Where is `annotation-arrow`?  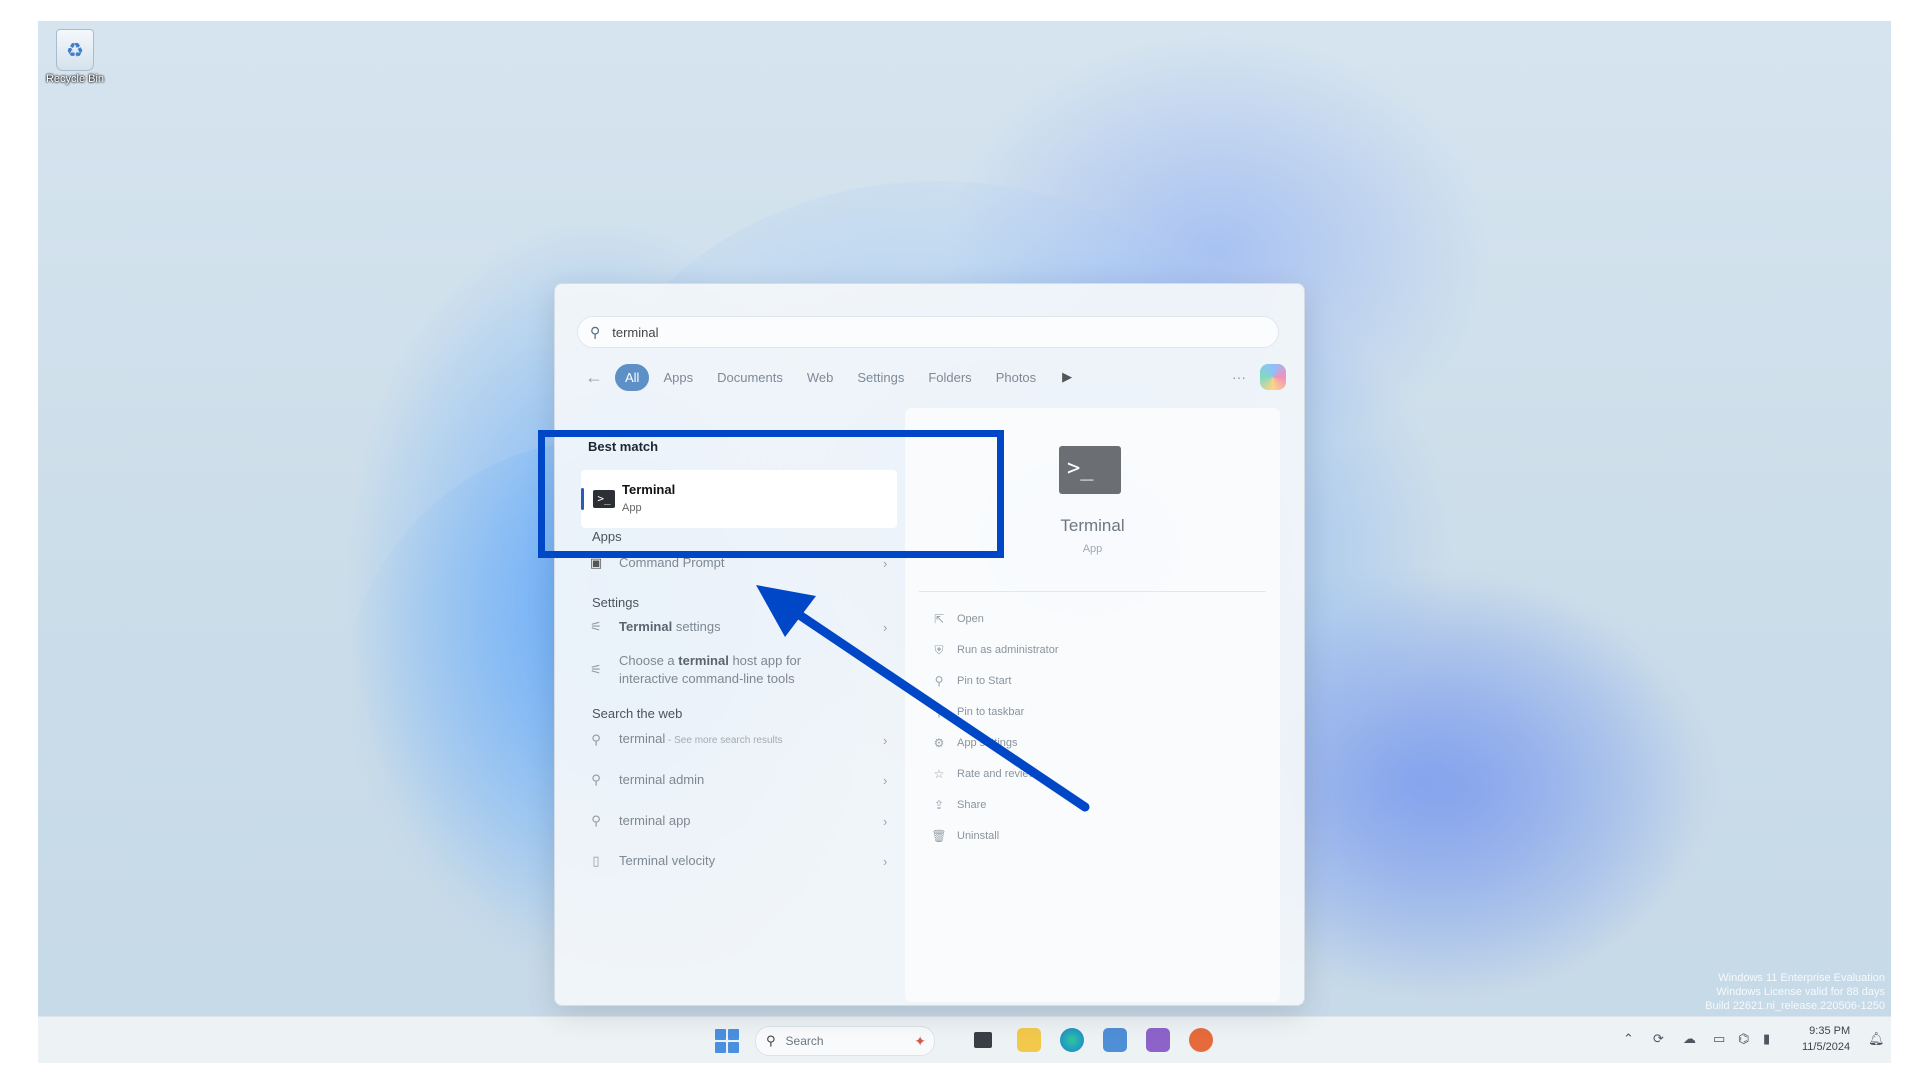 annotation-arrow is located at coordinates (923, 698).